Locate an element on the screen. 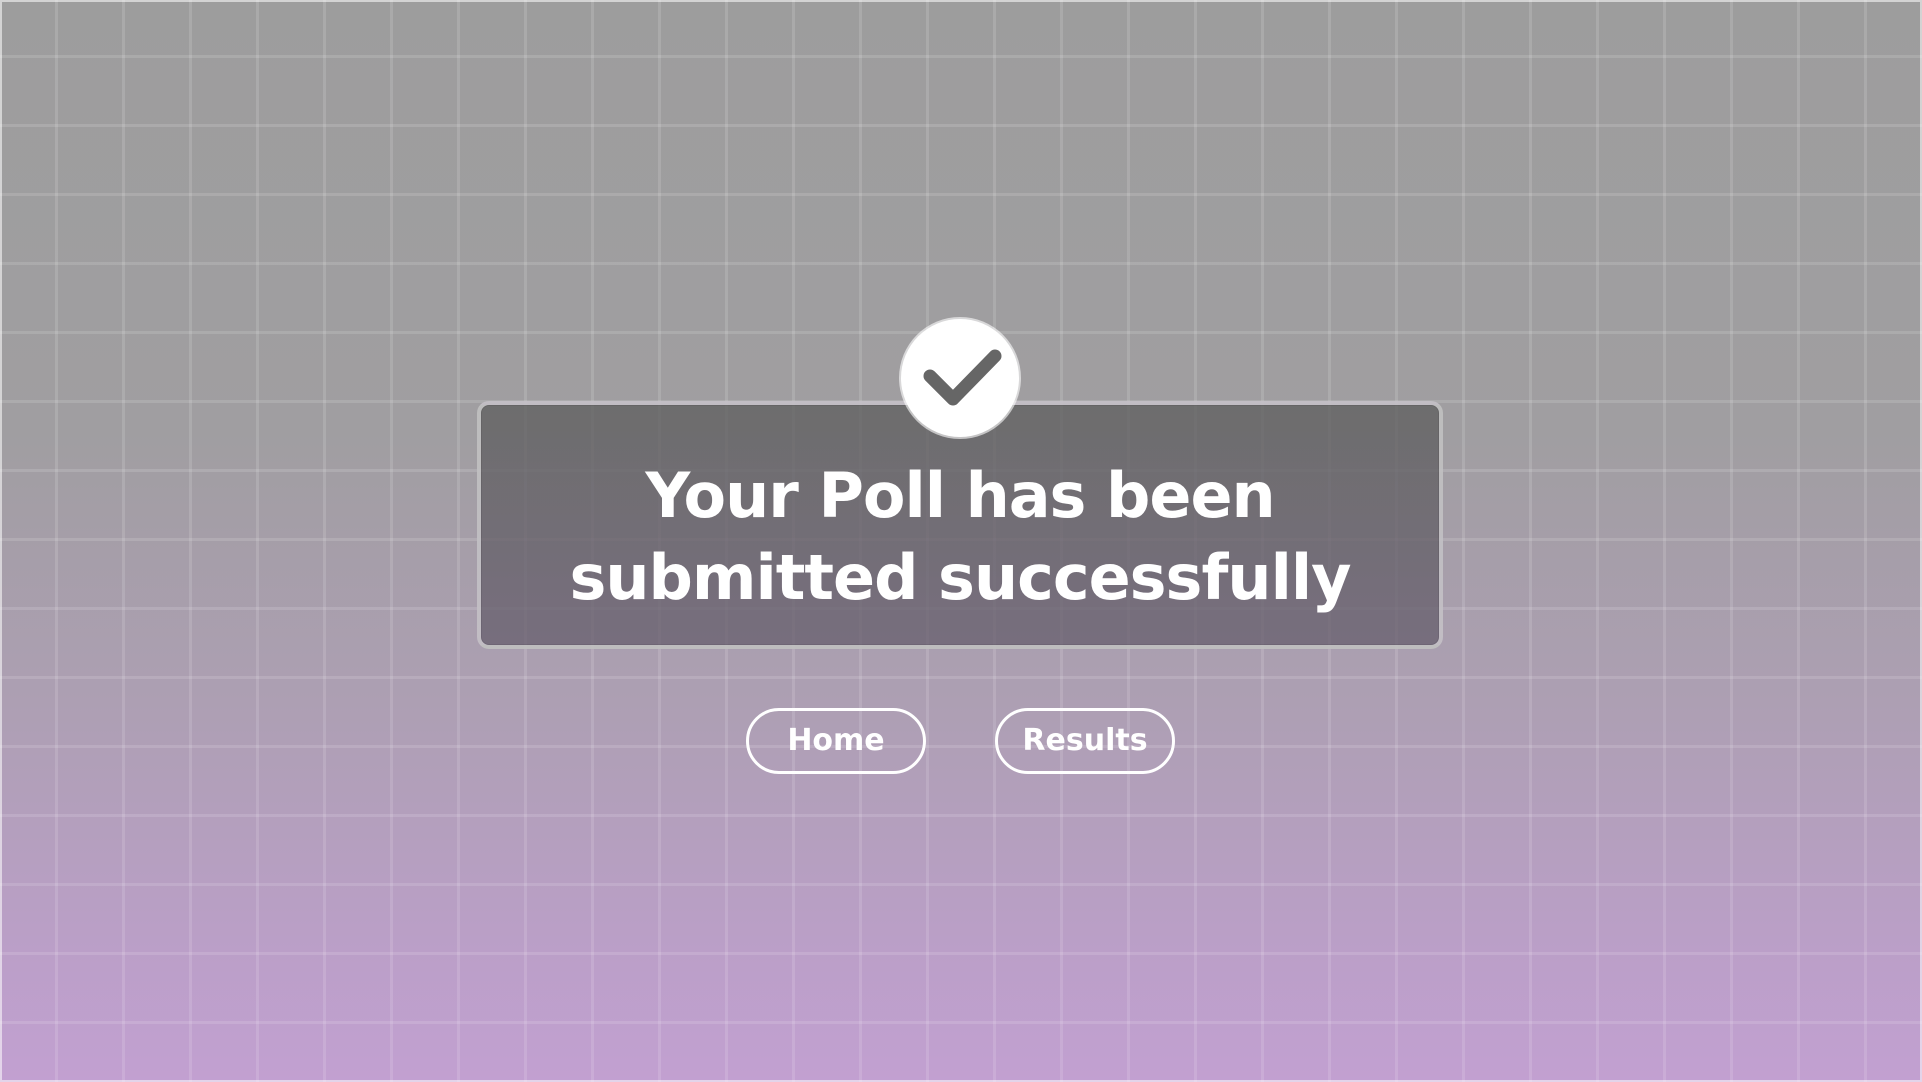 This screenshot has height=1082, width=1922. home-button: Home is located at coordinates (836, 741).